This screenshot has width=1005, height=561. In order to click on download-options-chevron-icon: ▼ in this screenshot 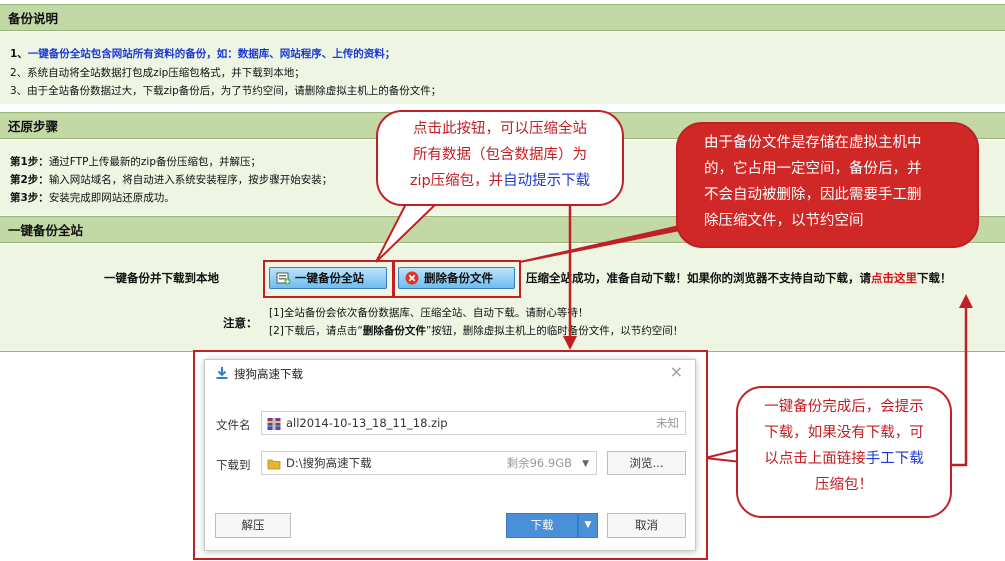, I will do `click(588, 525)`.